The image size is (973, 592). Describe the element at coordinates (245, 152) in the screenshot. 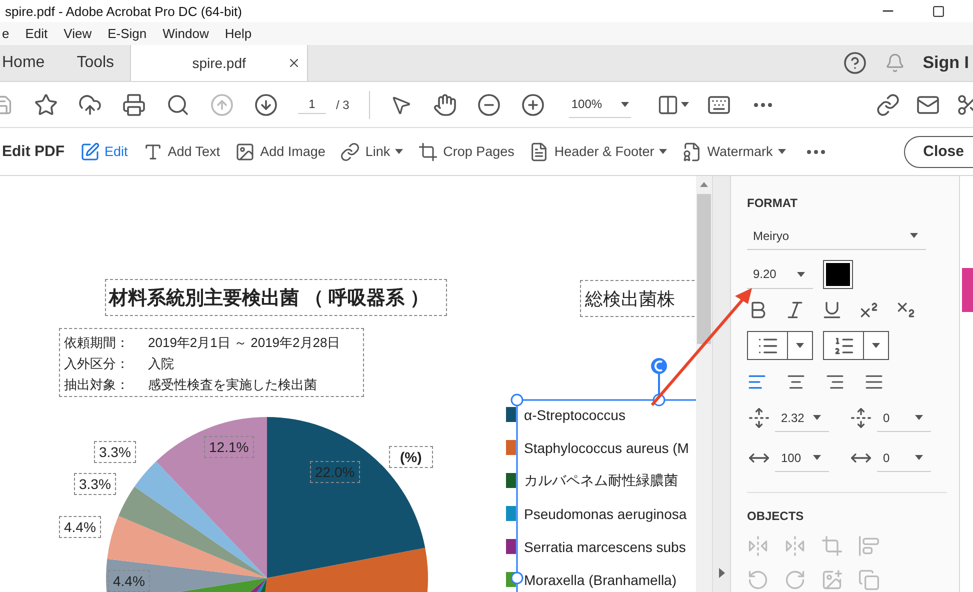

I see `image-icon` at that location.